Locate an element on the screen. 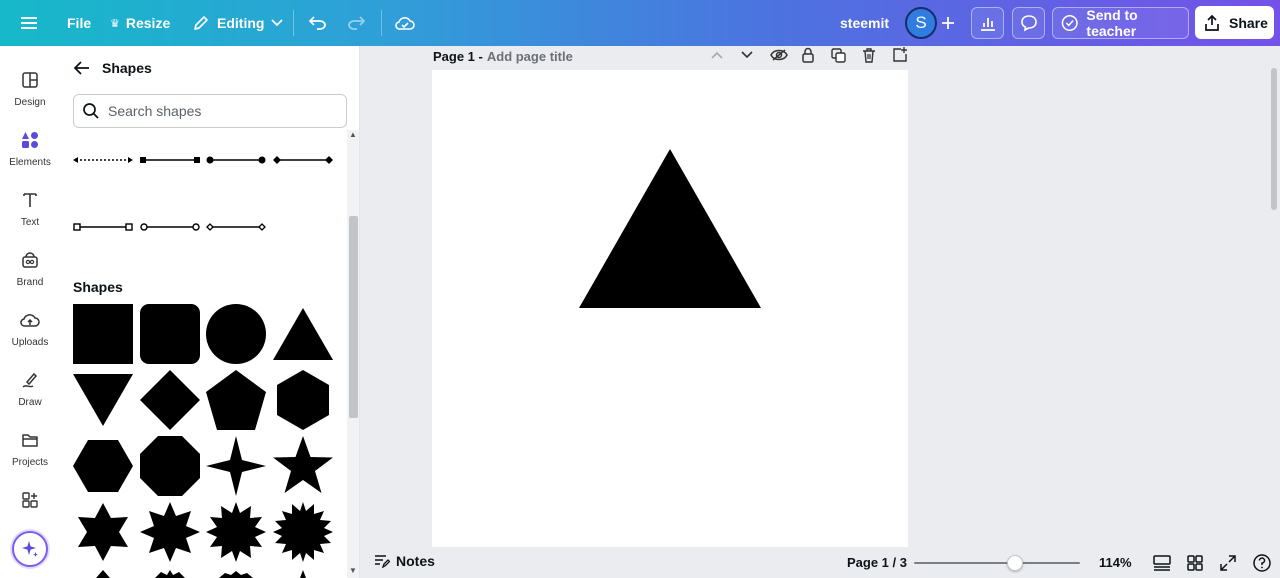 Image resolution: width=1280 pixels, height=578 pixels. shape-hexagon-horizontal is located at coordinates (103, 466).